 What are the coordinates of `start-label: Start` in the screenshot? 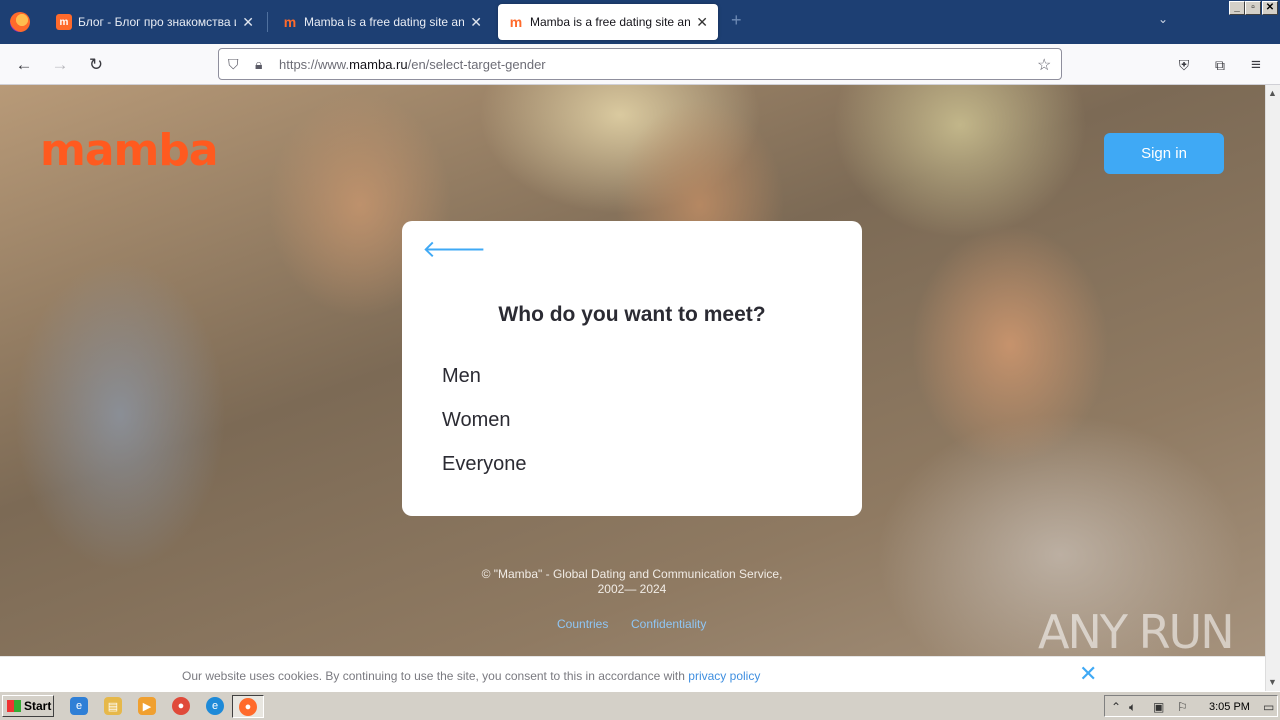 It's located at (38, 706).